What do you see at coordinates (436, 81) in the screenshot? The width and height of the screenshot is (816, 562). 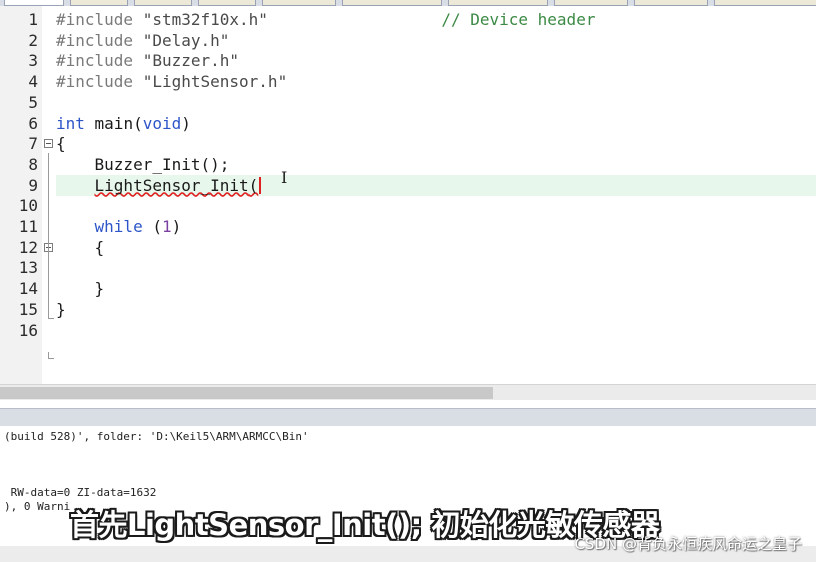 I see `code-text: #include "LightSensor.h"` at bounding box center [436, 81].